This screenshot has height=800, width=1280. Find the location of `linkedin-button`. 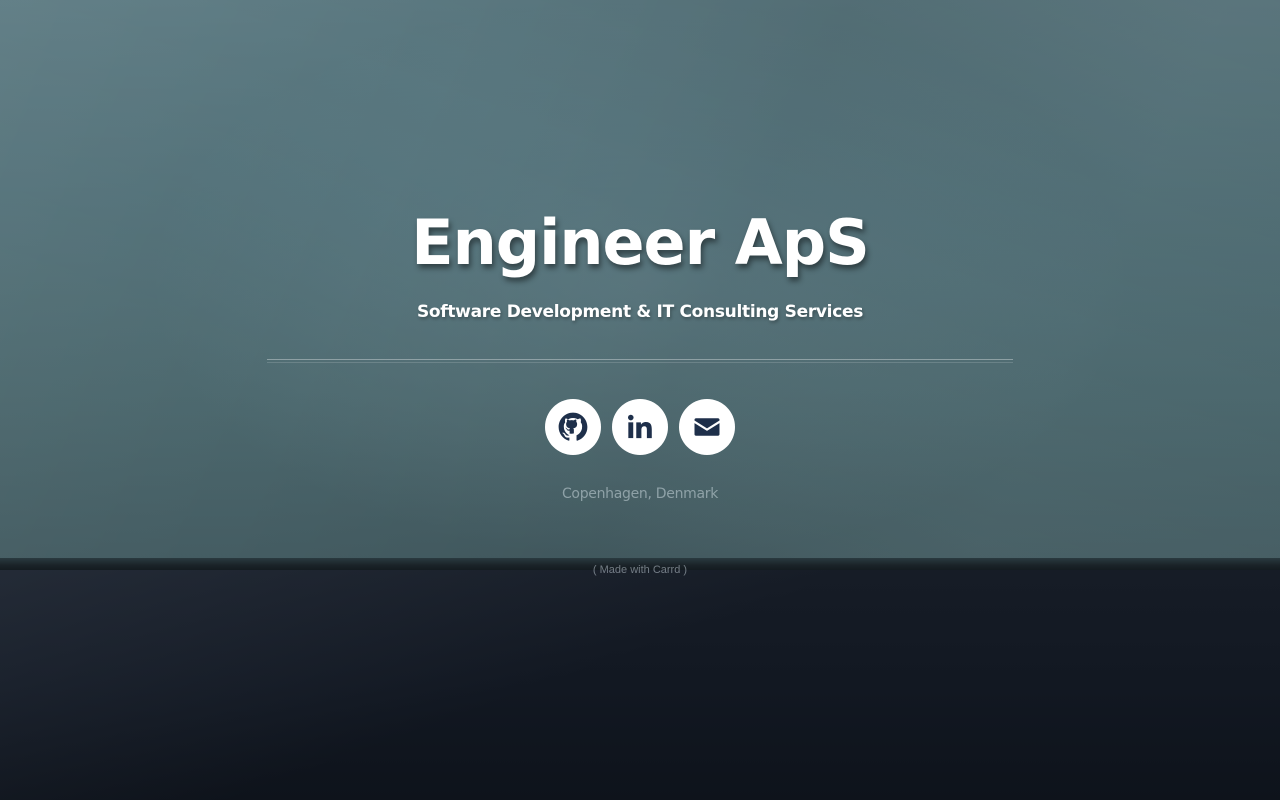

linkedin-button is located at coordinates (640, 427).